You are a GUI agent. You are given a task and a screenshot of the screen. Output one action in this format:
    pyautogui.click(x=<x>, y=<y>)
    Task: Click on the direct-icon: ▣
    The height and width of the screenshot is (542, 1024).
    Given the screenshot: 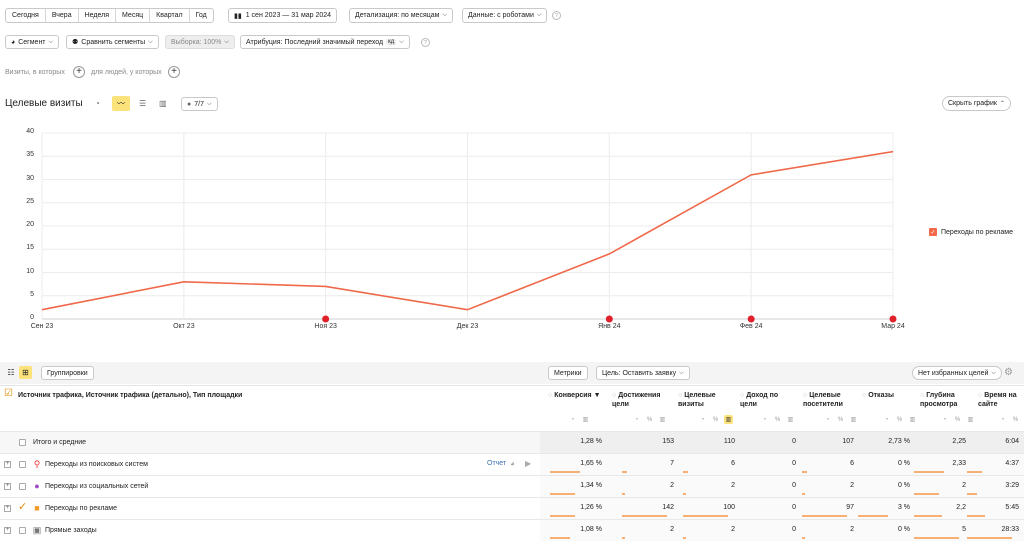 What is the action you would take?
    pyautogui.click(x=37, y=530)
    